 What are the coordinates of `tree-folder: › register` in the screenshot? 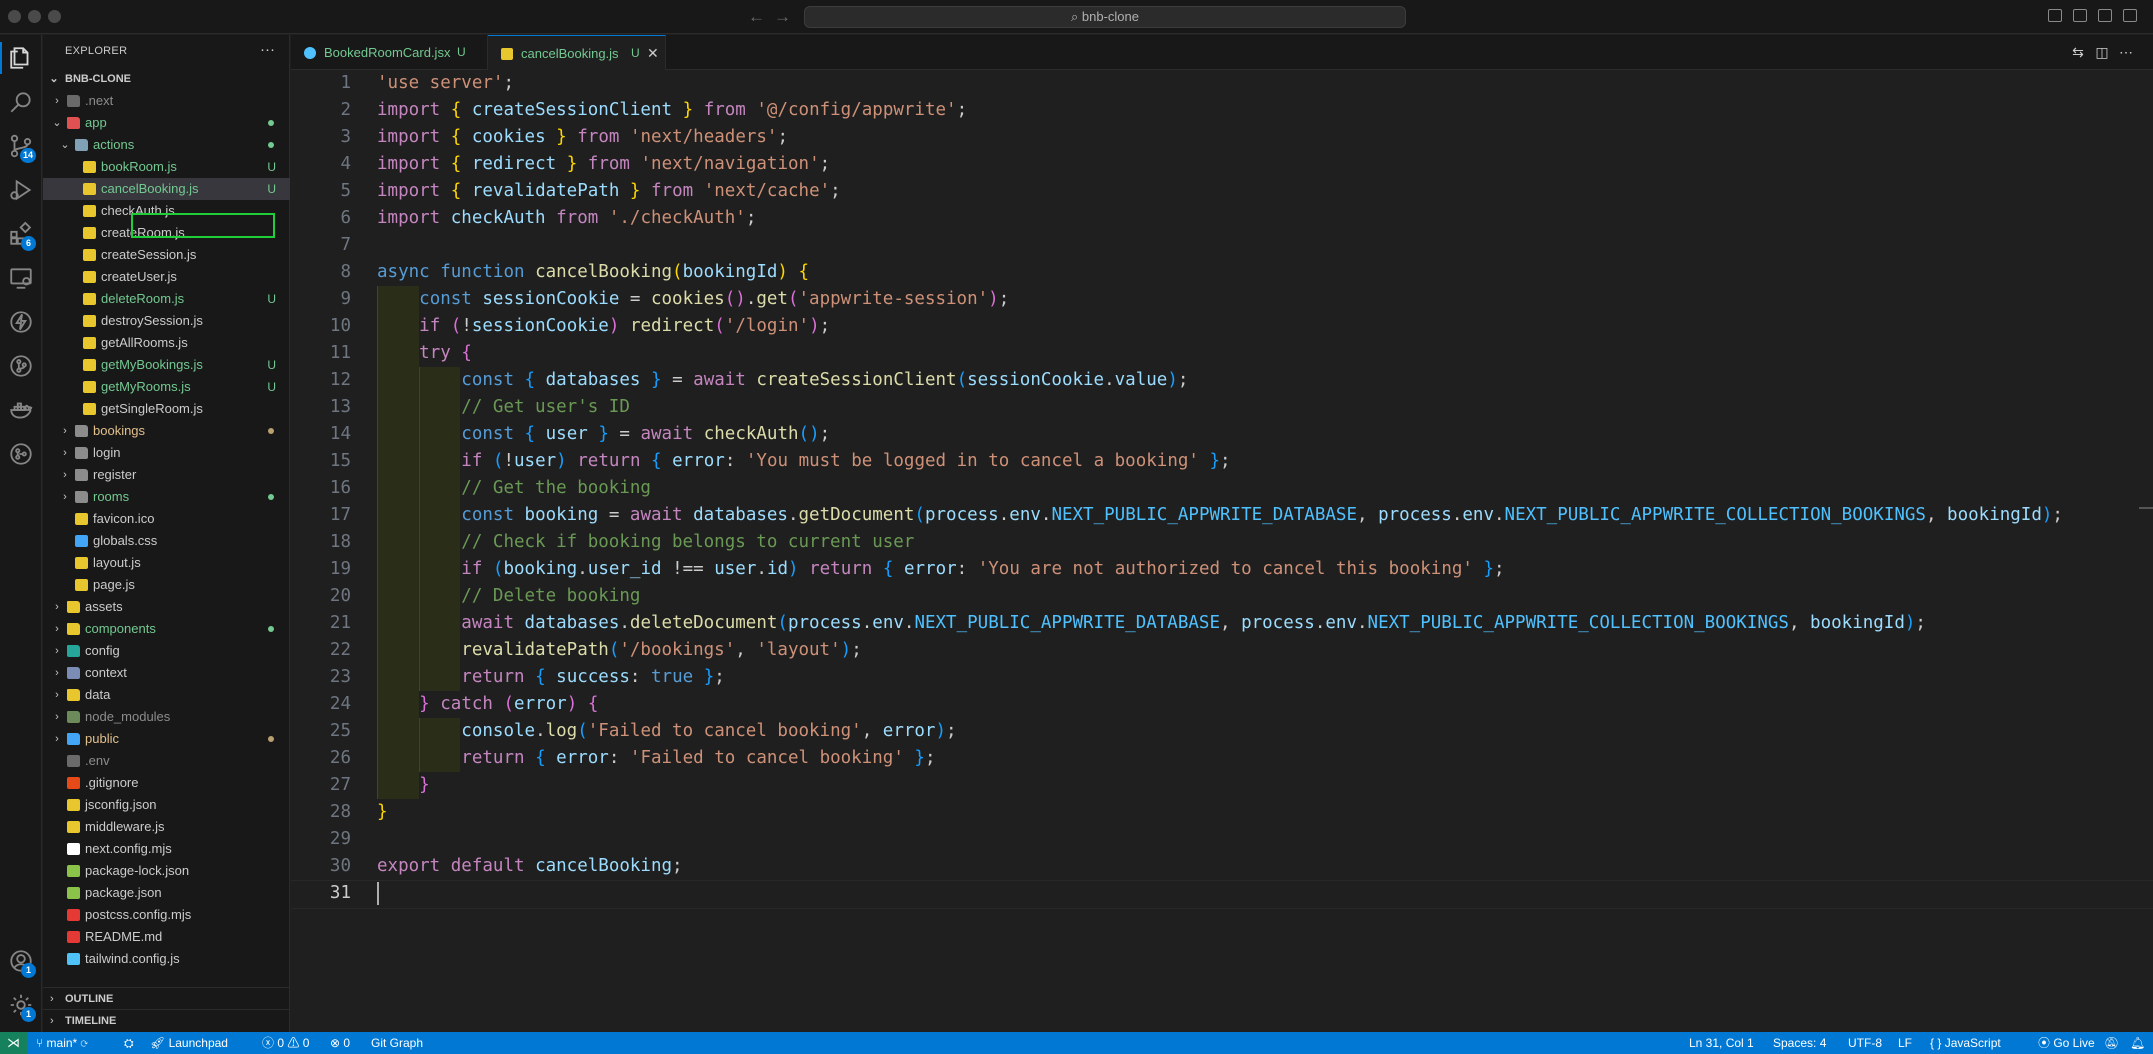 It's located at (166, 475).